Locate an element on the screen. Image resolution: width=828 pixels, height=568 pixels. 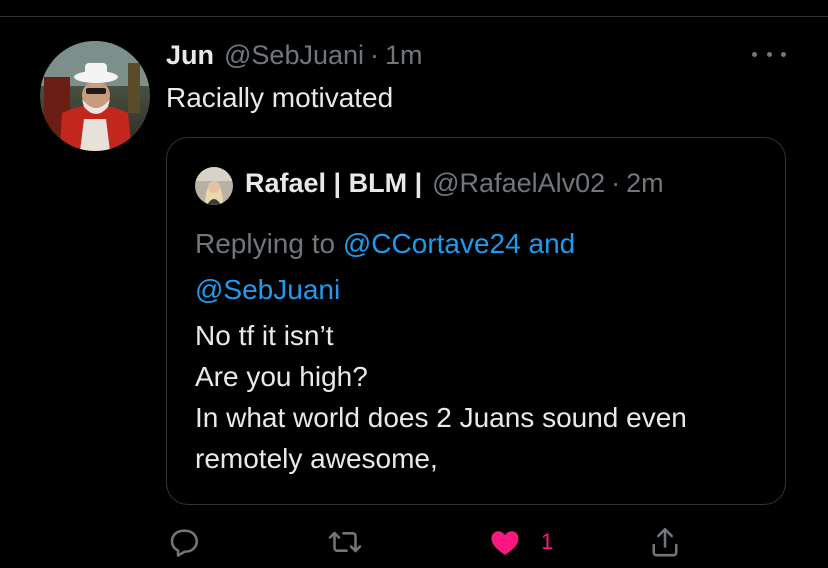
reply-button is located at coordinates (184, 542).